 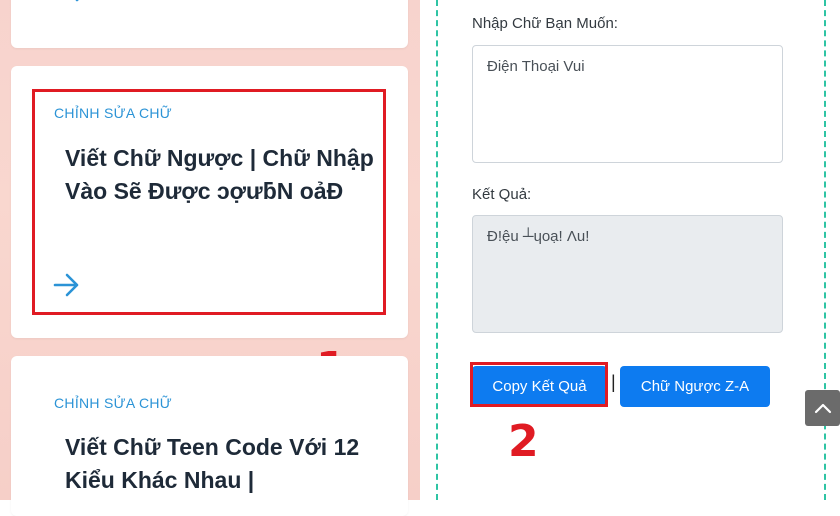 What do you see at coordinates (502, 194) in the screenshot?
I see `result-label: Kết Quả:` at bounding box center [502, 194].